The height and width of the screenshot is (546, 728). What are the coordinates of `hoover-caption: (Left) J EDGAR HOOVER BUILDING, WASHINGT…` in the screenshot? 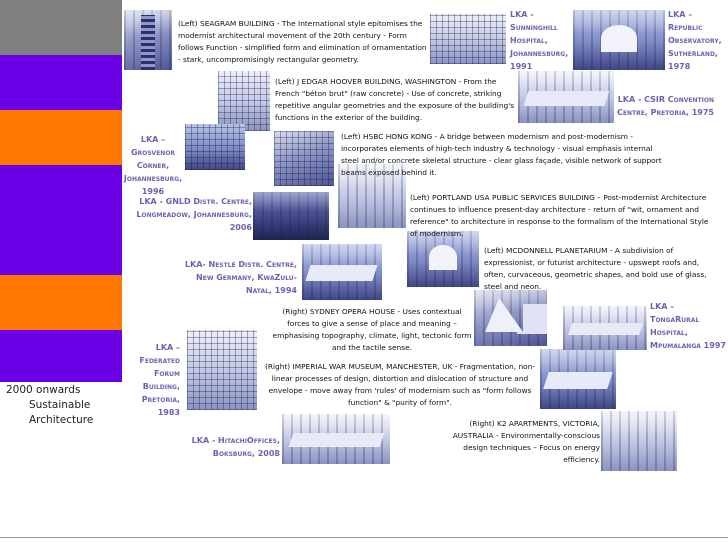 It's located at (395, 99).